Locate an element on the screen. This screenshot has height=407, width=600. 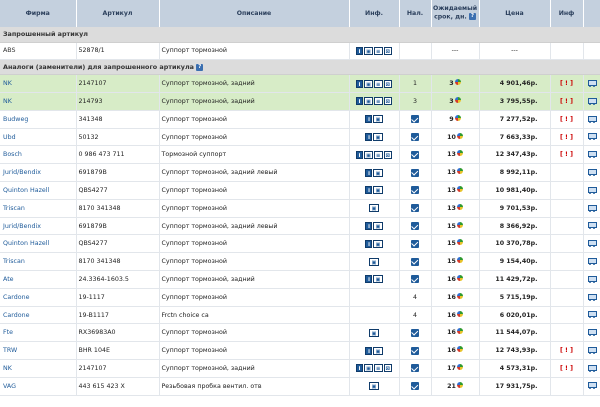
row-firm-link: TRW is located at coordinates (38, 351).